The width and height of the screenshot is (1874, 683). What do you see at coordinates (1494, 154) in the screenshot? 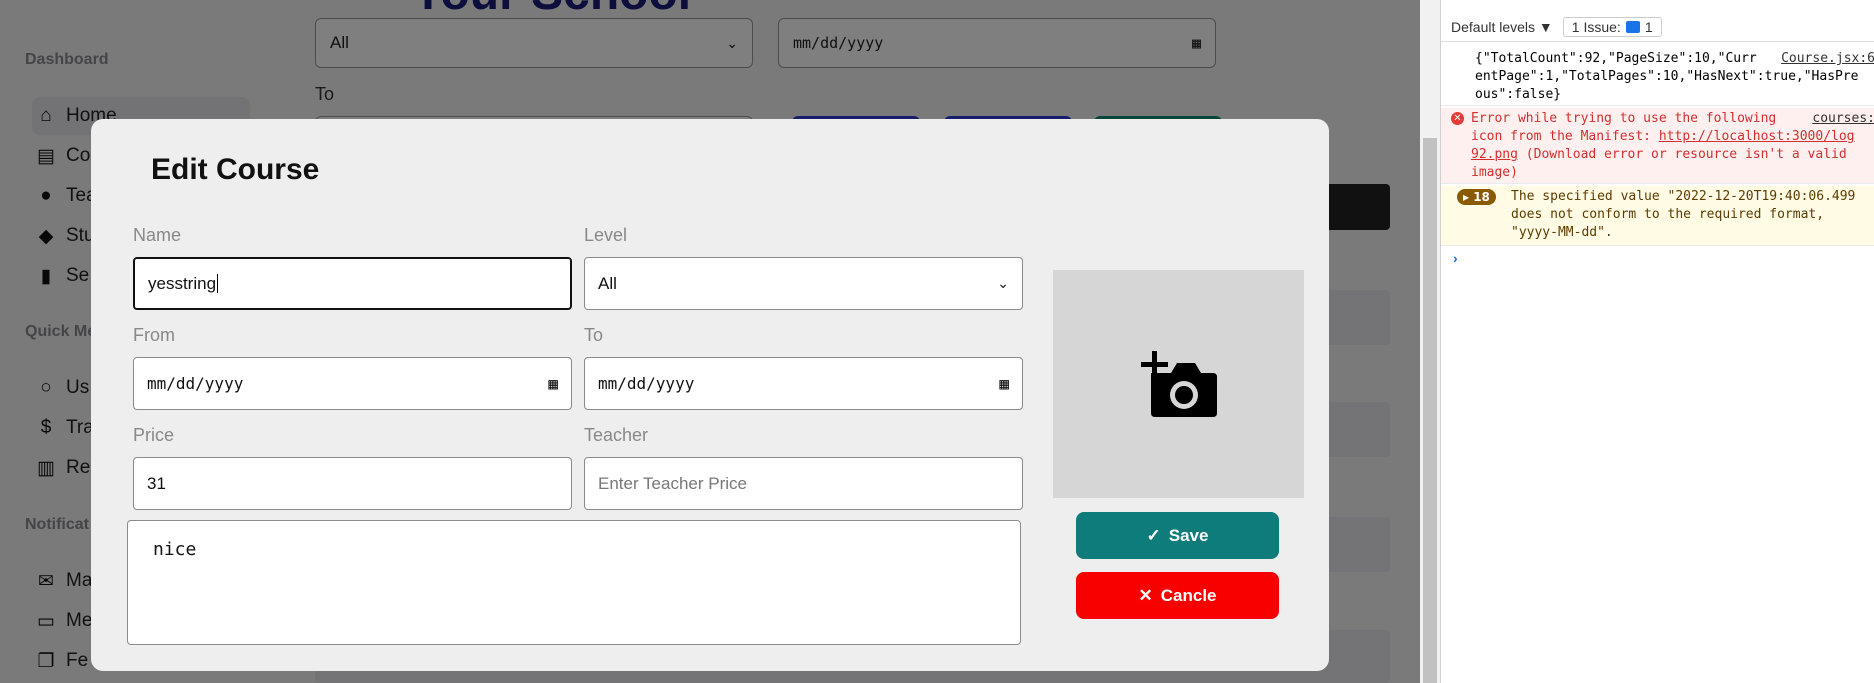
I see `manifest-icon-link-cont: 92.png` at bounding box center [1494, 154].